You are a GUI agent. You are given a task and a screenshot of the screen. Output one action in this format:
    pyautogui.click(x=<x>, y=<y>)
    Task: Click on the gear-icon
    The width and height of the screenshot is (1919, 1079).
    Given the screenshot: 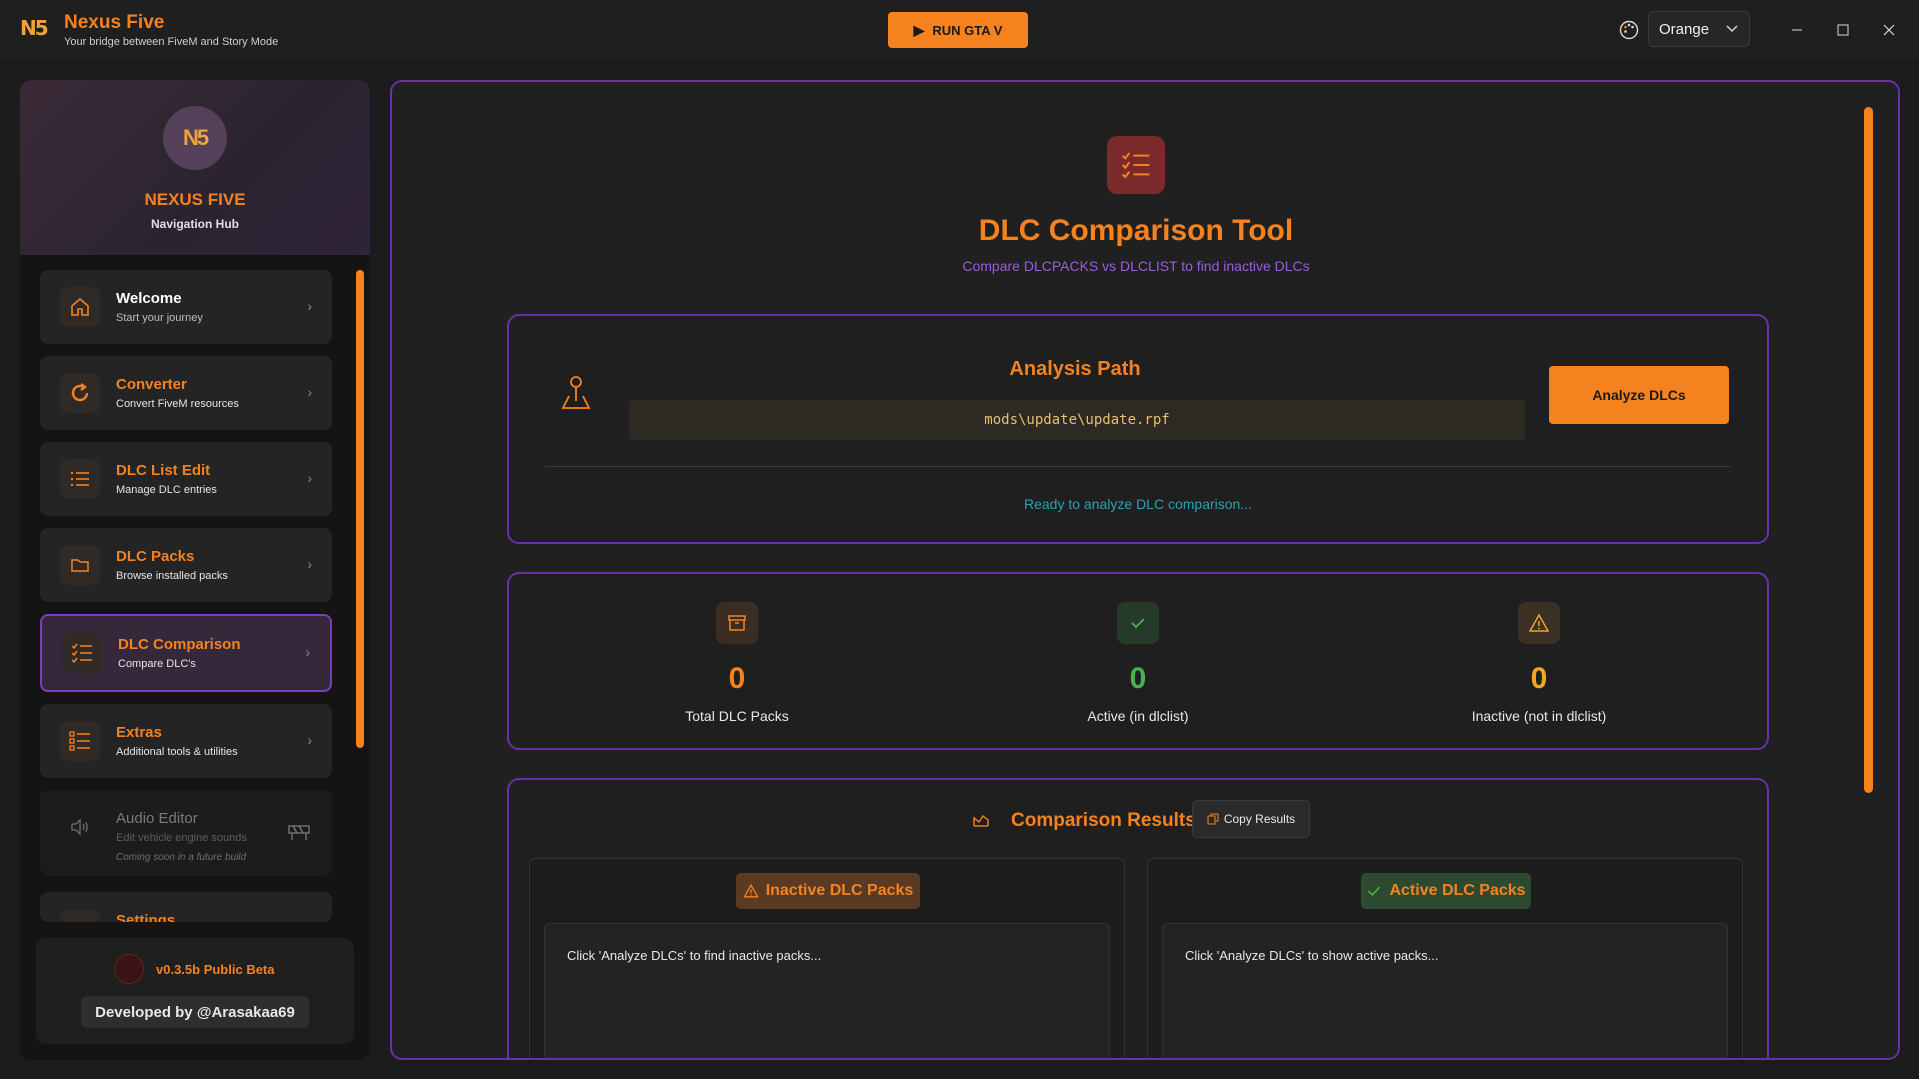 What is the action you would take?
    pyautogui.click(x=80, y=916)
    